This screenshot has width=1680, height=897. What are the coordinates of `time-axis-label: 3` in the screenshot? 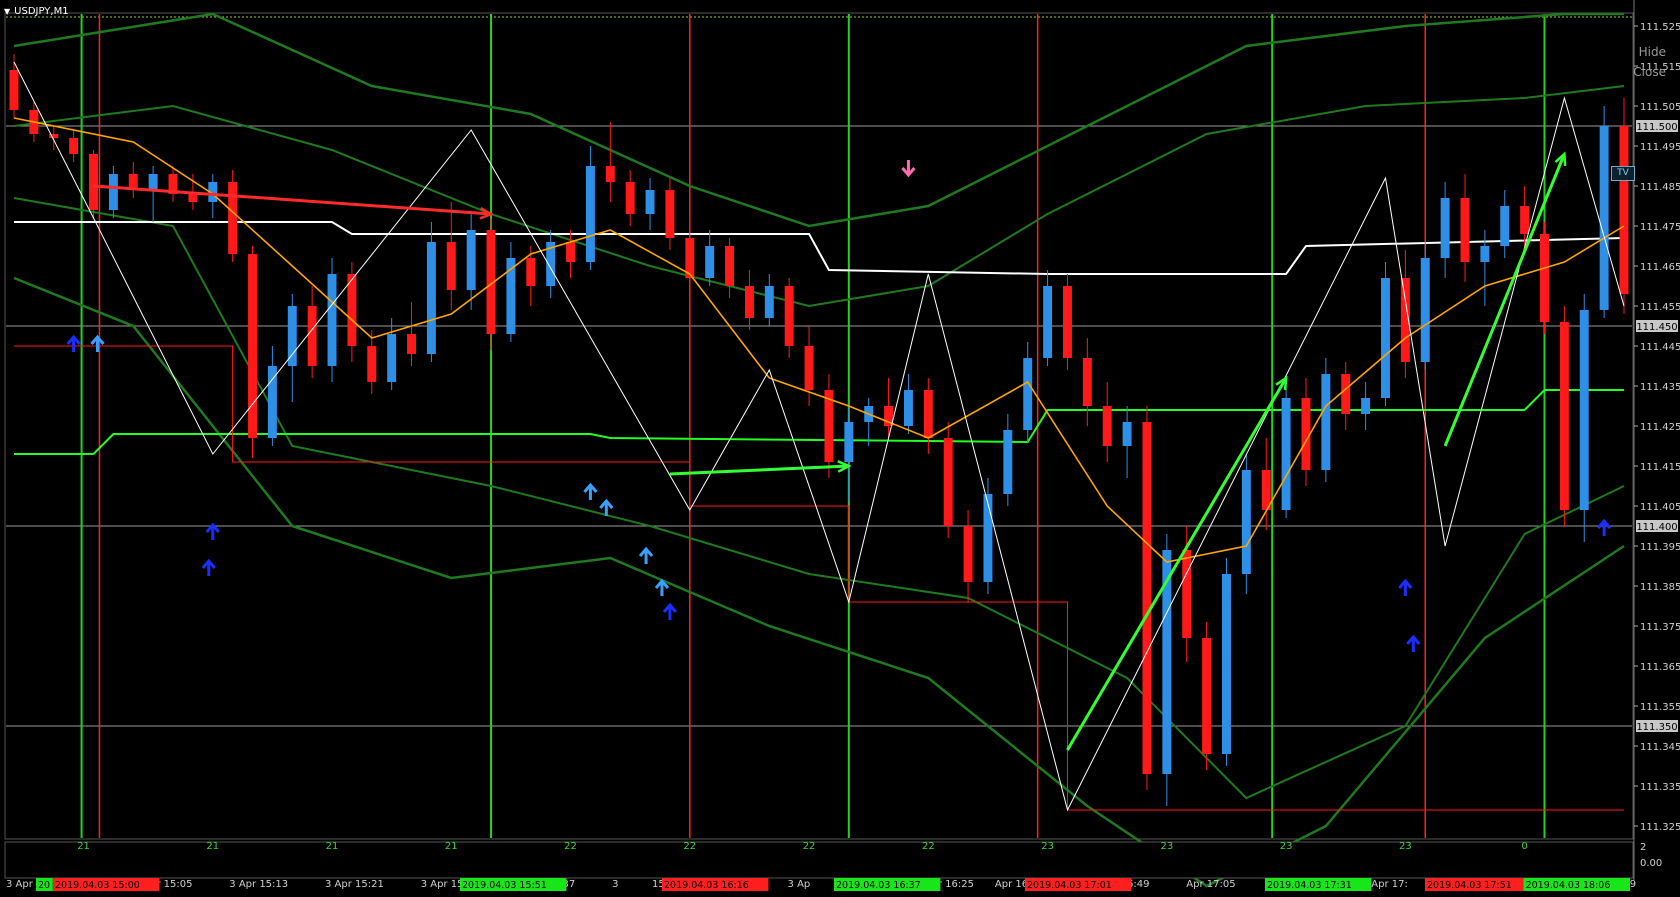 It's located at (615, 884).